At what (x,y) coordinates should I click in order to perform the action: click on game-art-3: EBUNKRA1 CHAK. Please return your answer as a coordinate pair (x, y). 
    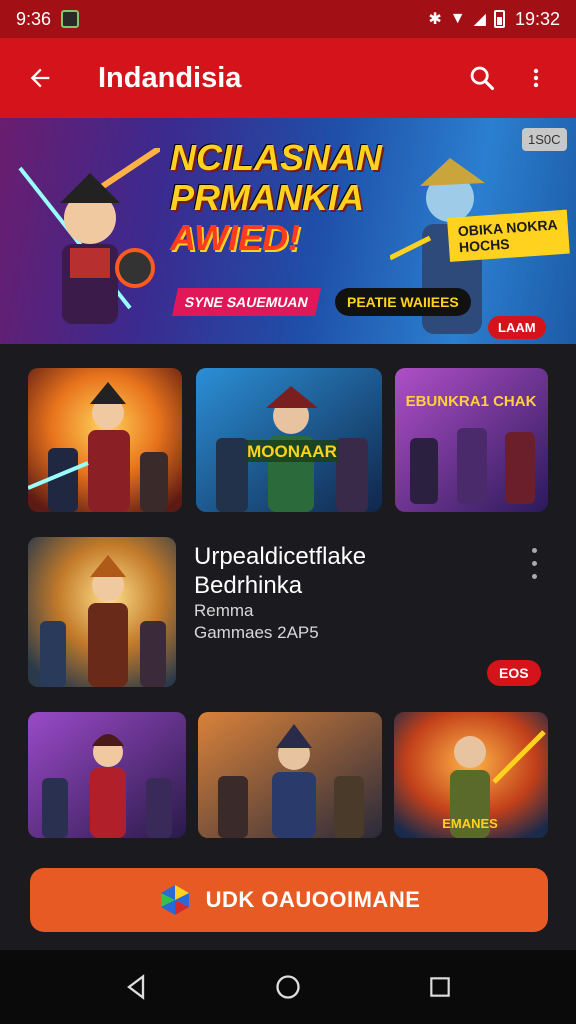
    Looking at the image, I should click on (471, 440).